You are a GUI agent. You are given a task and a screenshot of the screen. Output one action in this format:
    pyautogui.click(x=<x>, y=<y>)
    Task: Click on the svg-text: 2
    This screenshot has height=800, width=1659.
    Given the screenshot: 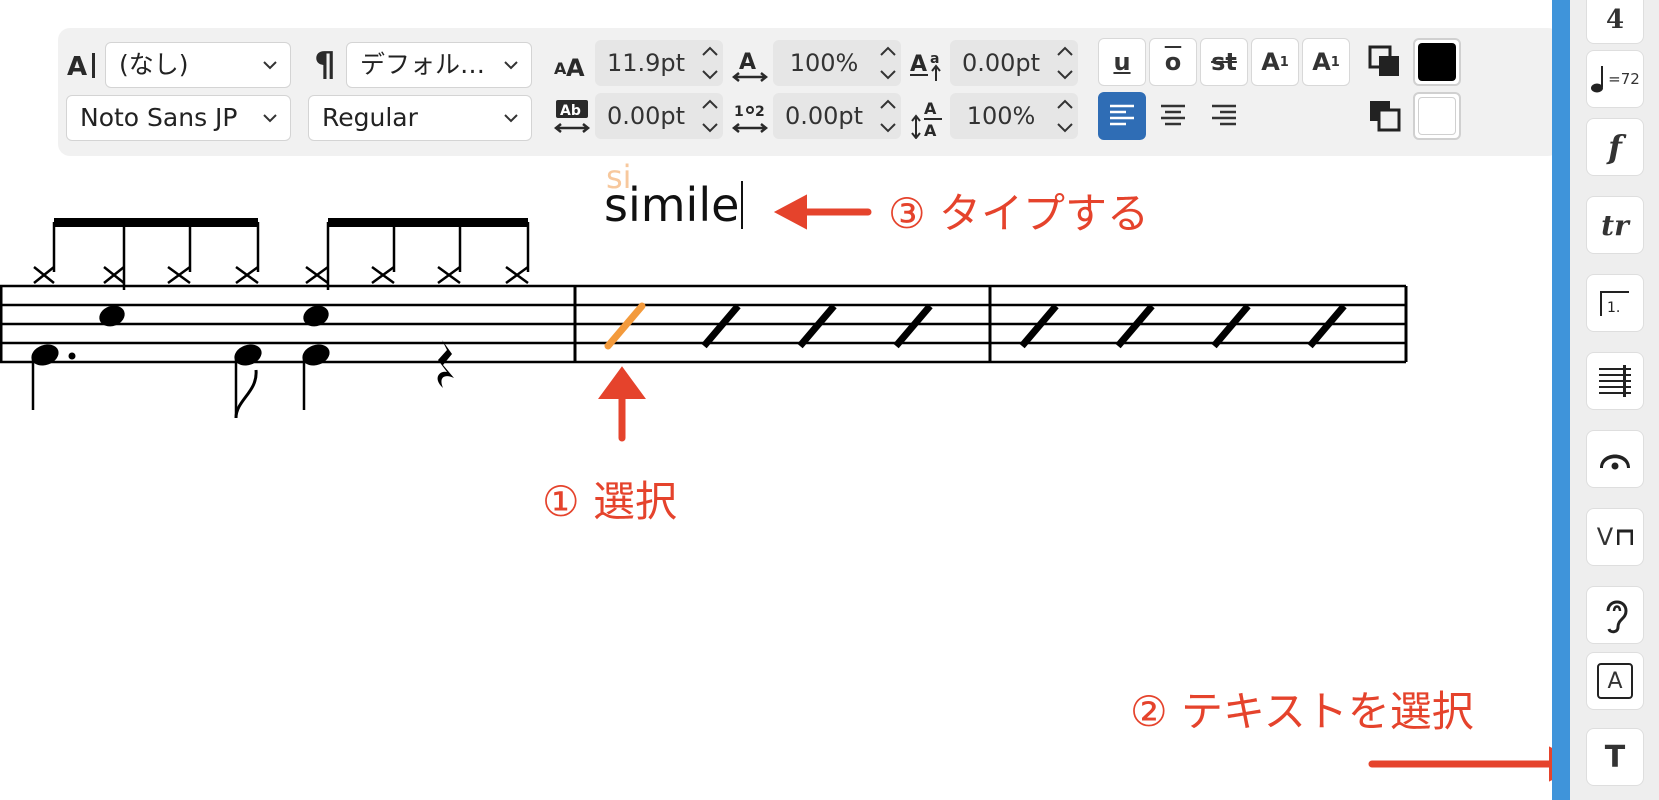 What is the action you would take?
    pyautogui.click(x=760, y=112)
    